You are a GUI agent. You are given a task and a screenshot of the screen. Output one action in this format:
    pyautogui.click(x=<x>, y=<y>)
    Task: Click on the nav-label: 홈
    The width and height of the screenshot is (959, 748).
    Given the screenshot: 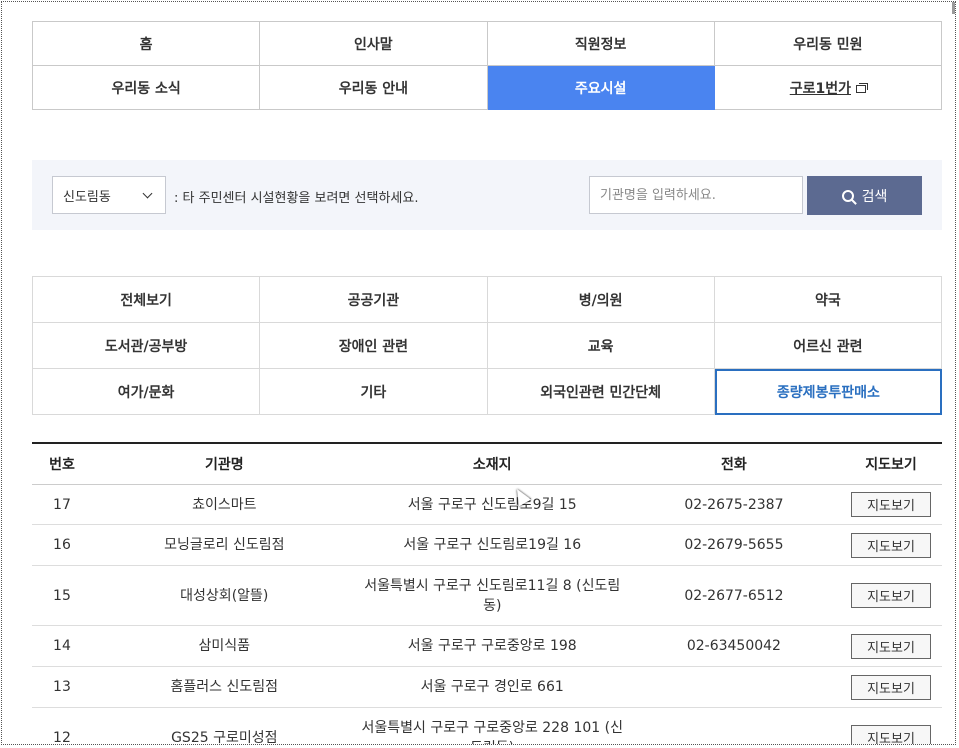 What is the action you would take?
    pyautogui.click(x=146, y=44)
    